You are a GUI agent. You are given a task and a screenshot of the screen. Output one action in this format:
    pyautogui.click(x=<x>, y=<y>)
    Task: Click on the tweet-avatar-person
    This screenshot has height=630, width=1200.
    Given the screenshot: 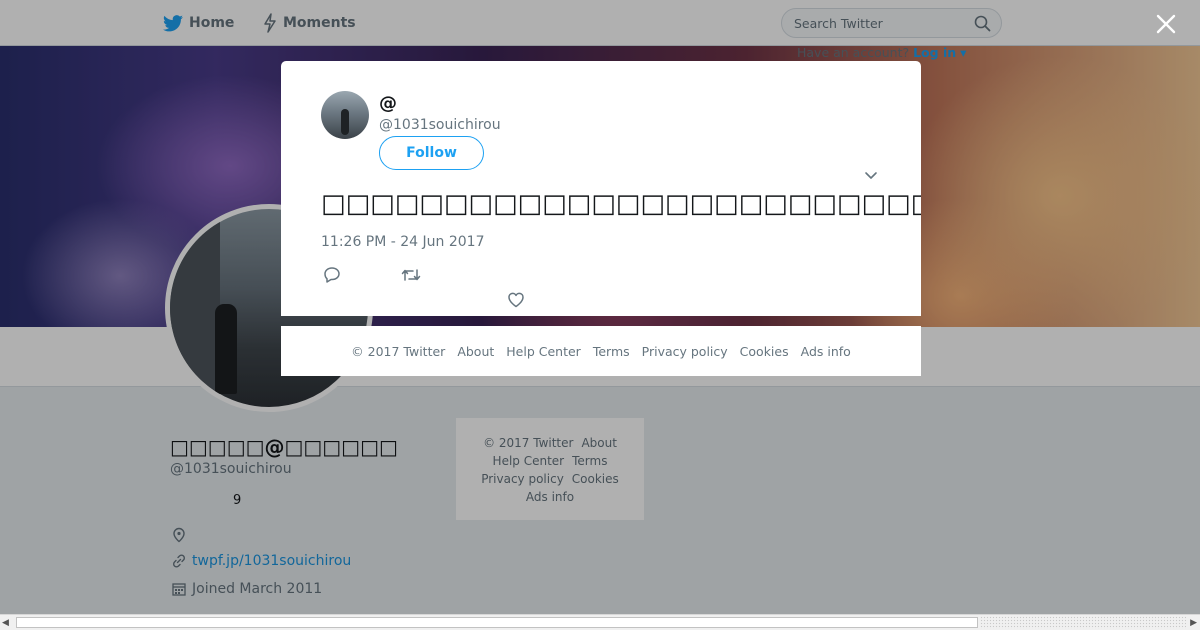 What is the action you would take?
    pyautogui.click(x=345, y=122)
    